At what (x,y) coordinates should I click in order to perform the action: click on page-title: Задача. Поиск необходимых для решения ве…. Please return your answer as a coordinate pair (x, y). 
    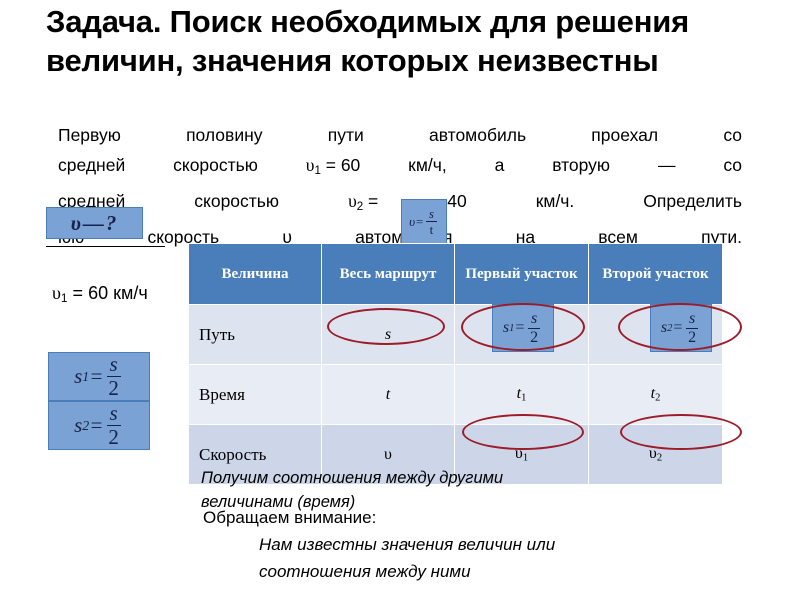
    Looking at the image, I should click on (367, 41).